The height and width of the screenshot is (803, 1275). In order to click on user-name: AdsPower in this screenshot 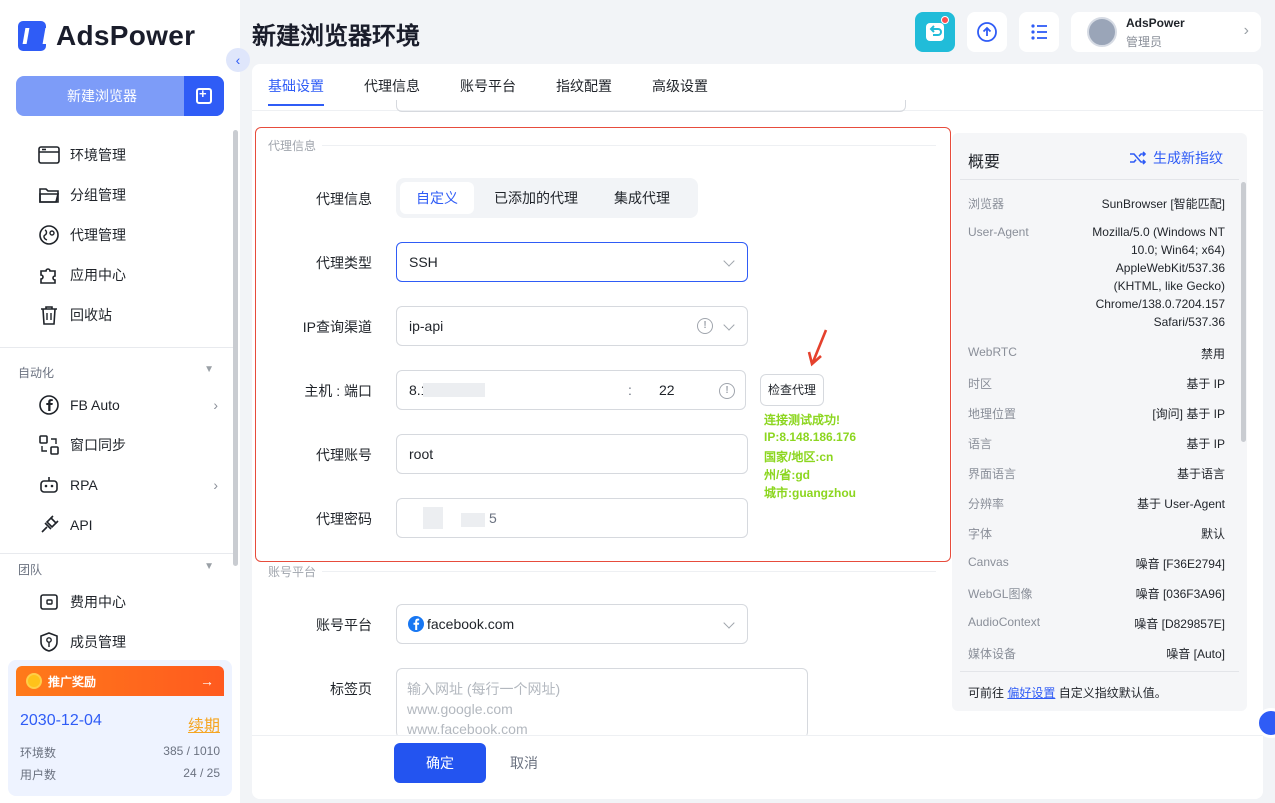, I will do `click(1155, 23)`.